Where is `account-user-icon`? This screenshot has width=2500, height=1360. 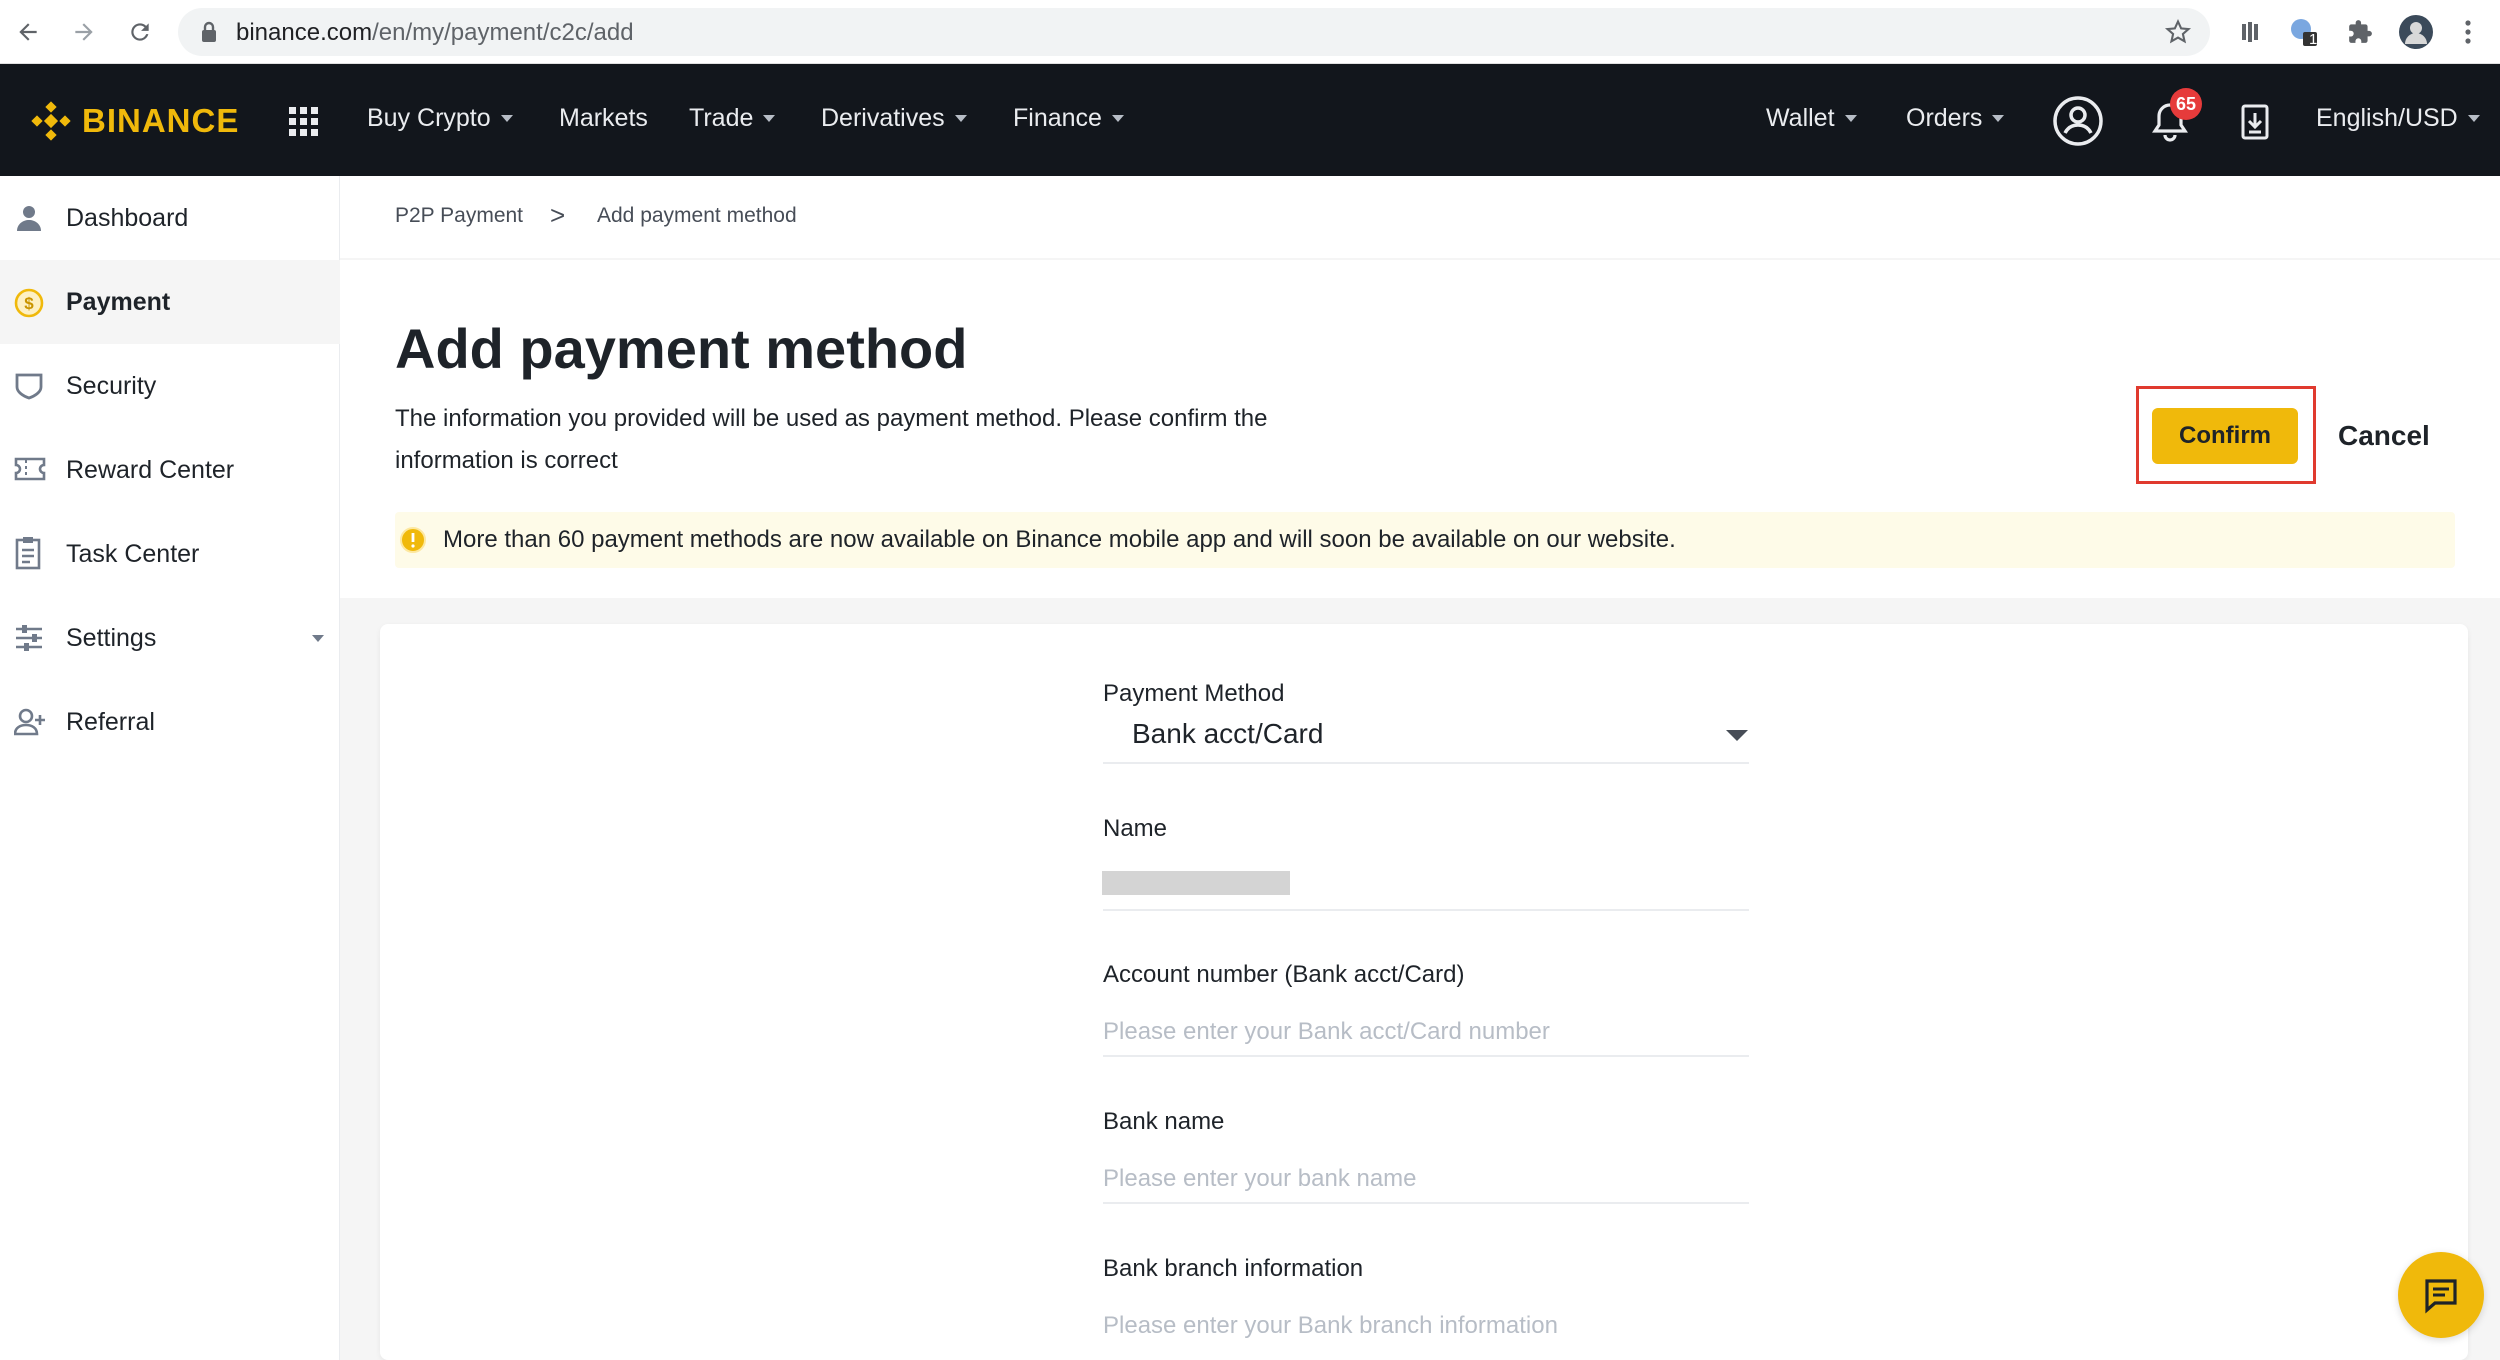 account-user-icon is located at coordinates (2078, 123).